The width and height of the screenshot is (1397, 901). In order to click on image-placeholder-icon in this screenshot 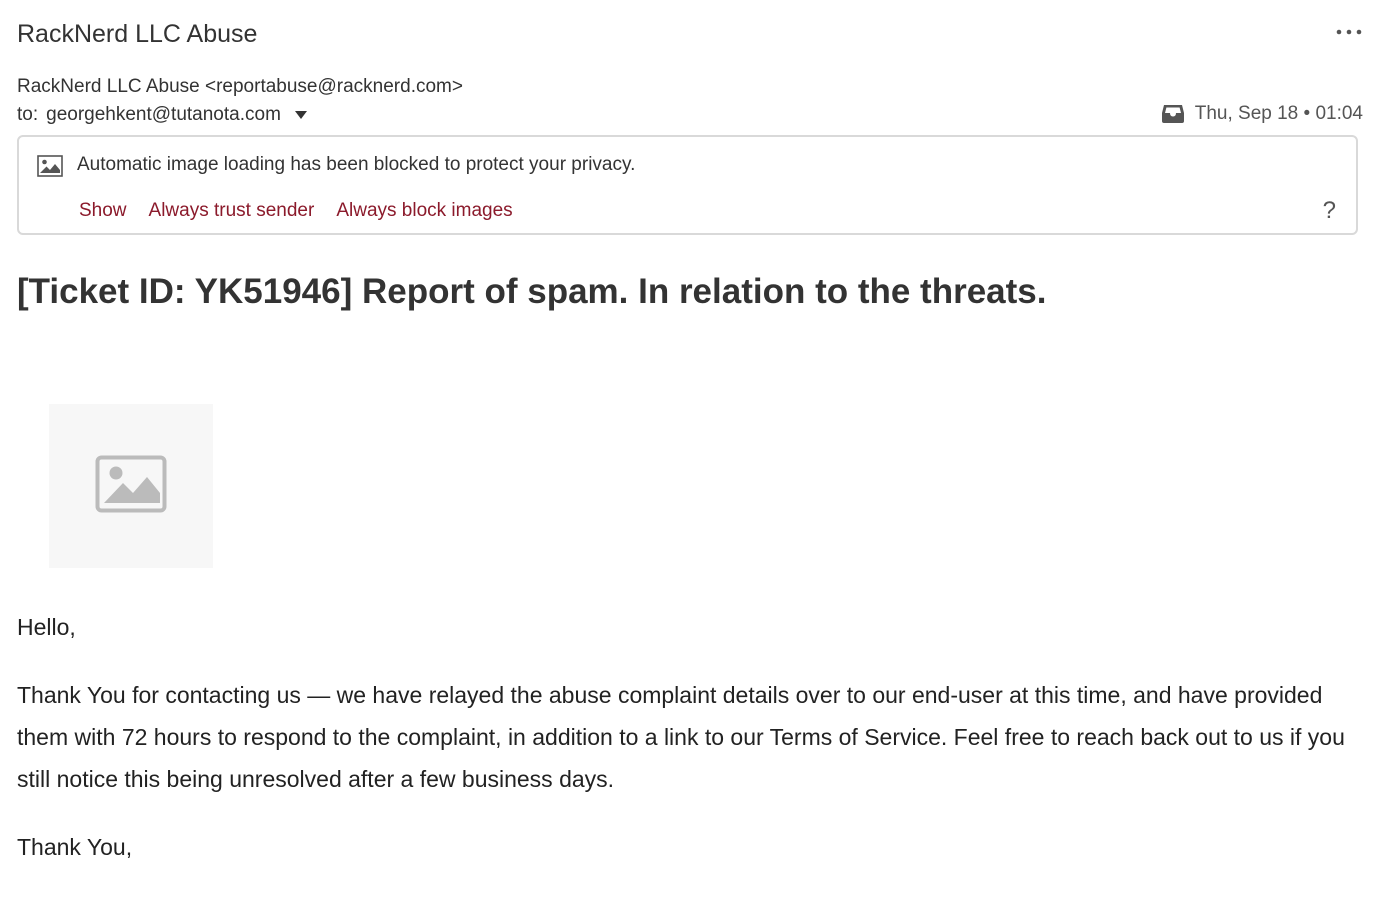, I will do `click(131, 486)`.